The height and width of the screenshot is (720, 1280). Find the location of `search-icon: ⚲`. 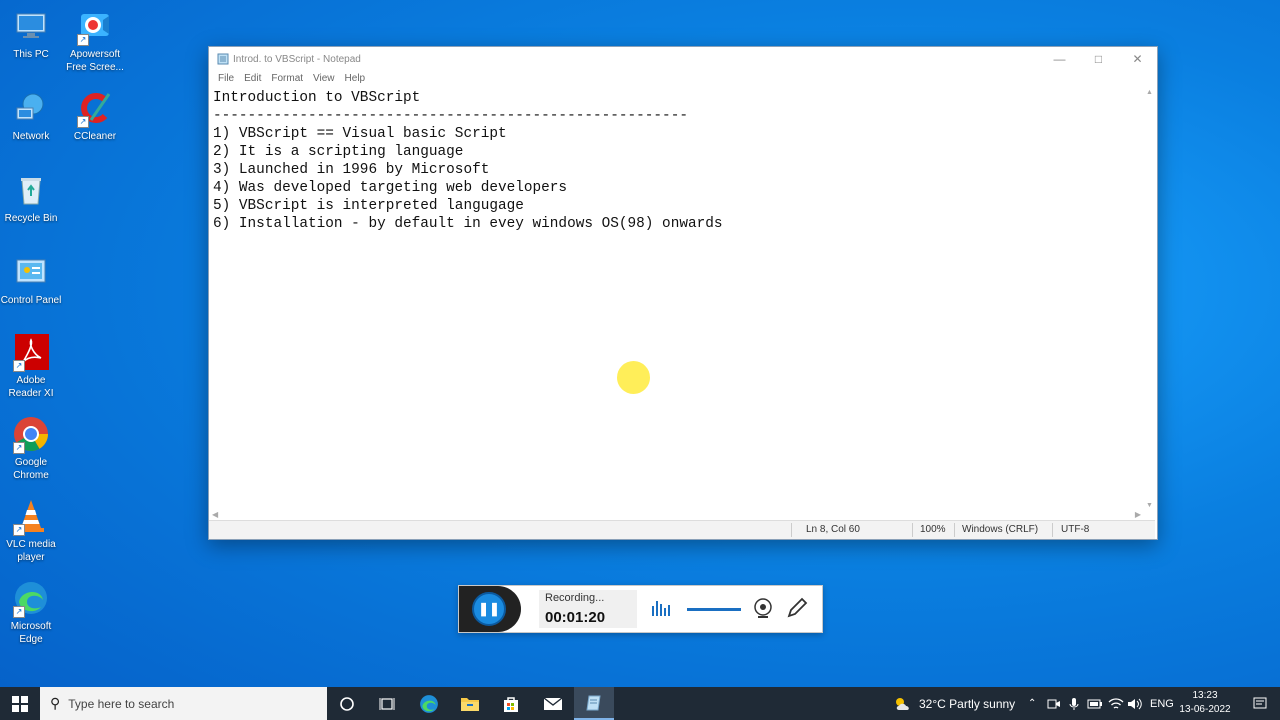

search-icon: ⚲ is located at coordinates (55, 703).